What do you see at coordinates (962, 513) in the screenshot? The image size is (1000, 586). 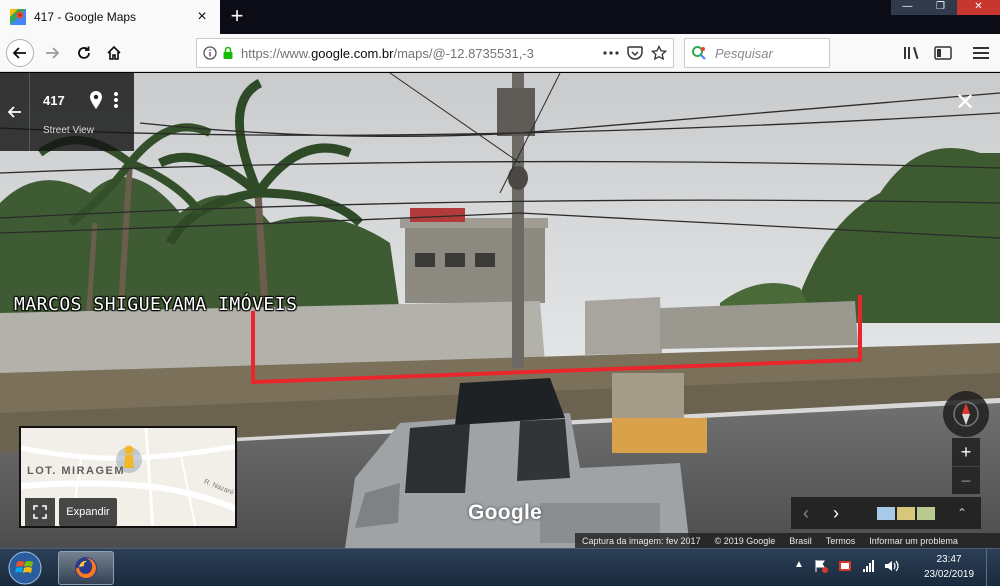 I see `timeline-expand-button: ⌃` at bounding box center [962, 513].